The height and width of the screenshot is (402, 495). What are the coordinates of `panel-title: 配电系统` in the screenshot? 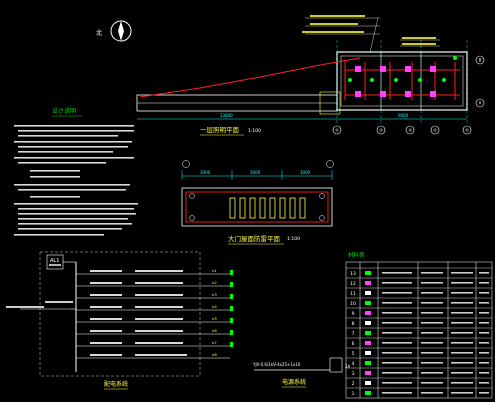 It's located at (116, 384).